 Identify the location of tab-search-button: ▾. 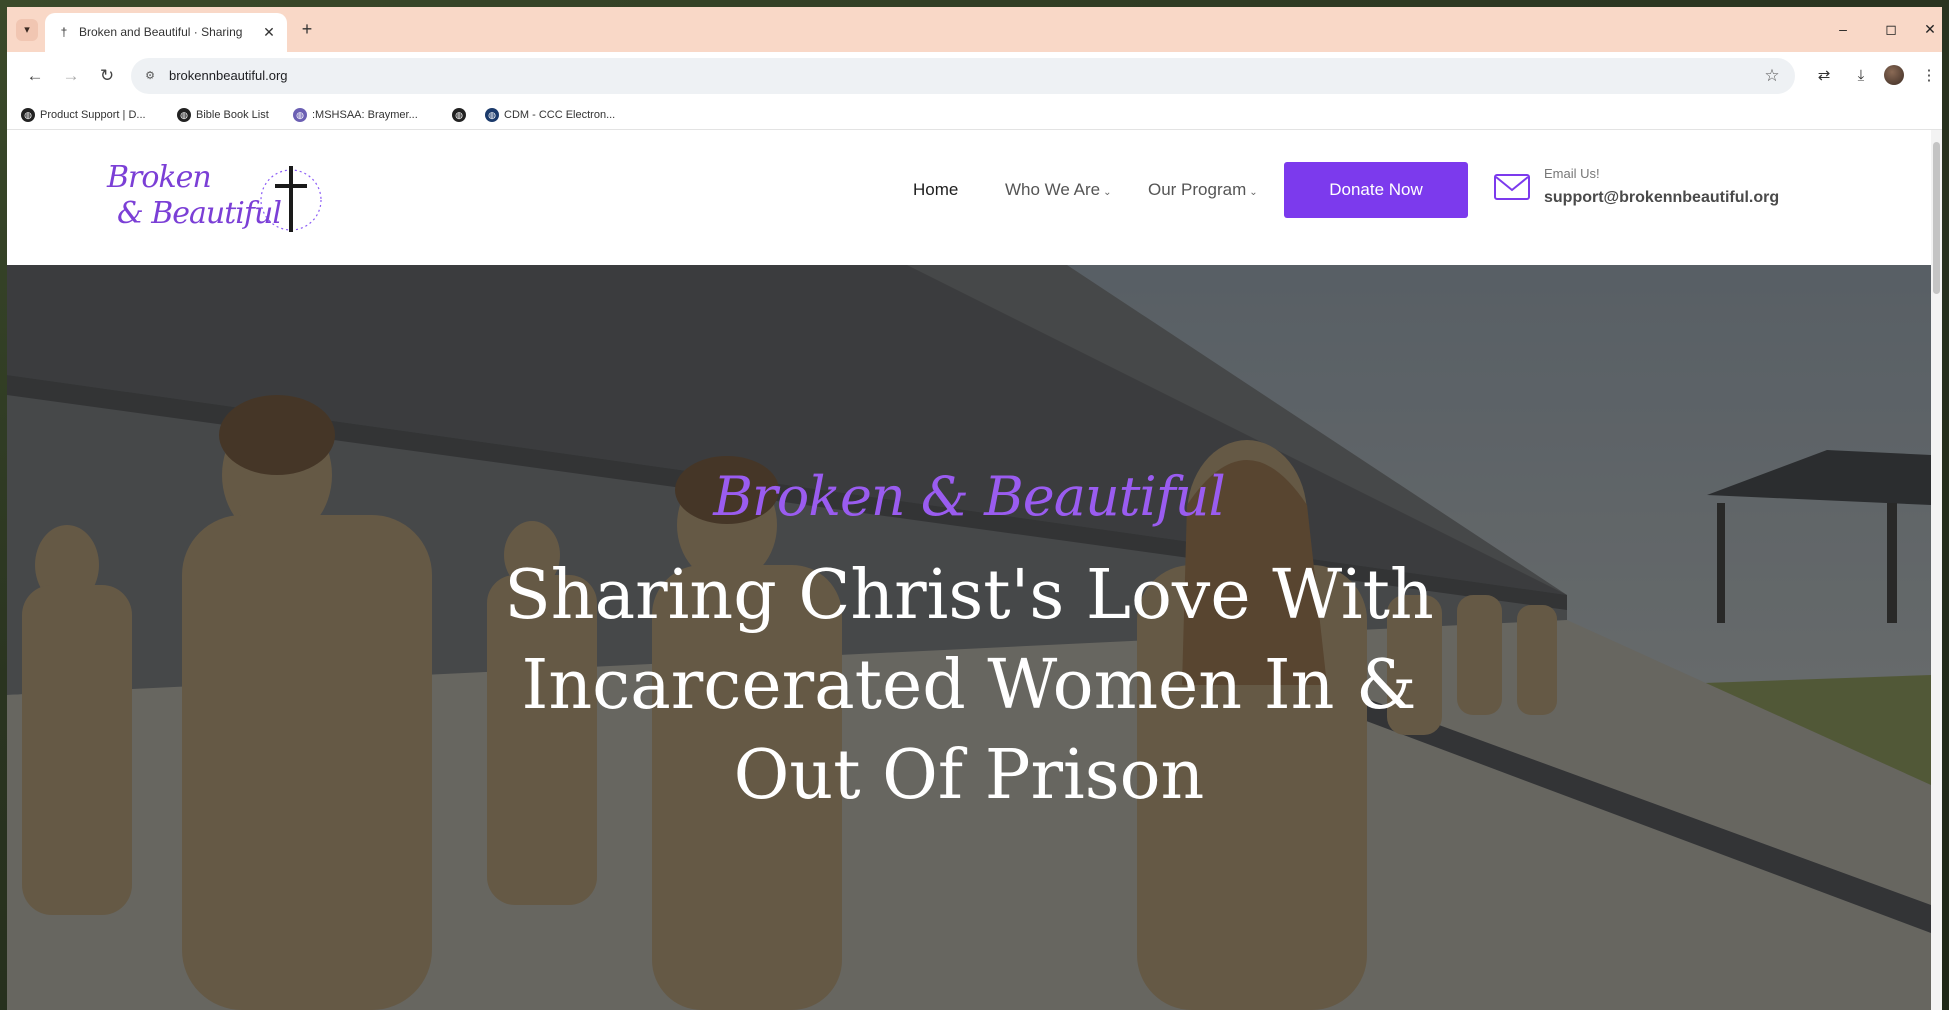
(27, 30).